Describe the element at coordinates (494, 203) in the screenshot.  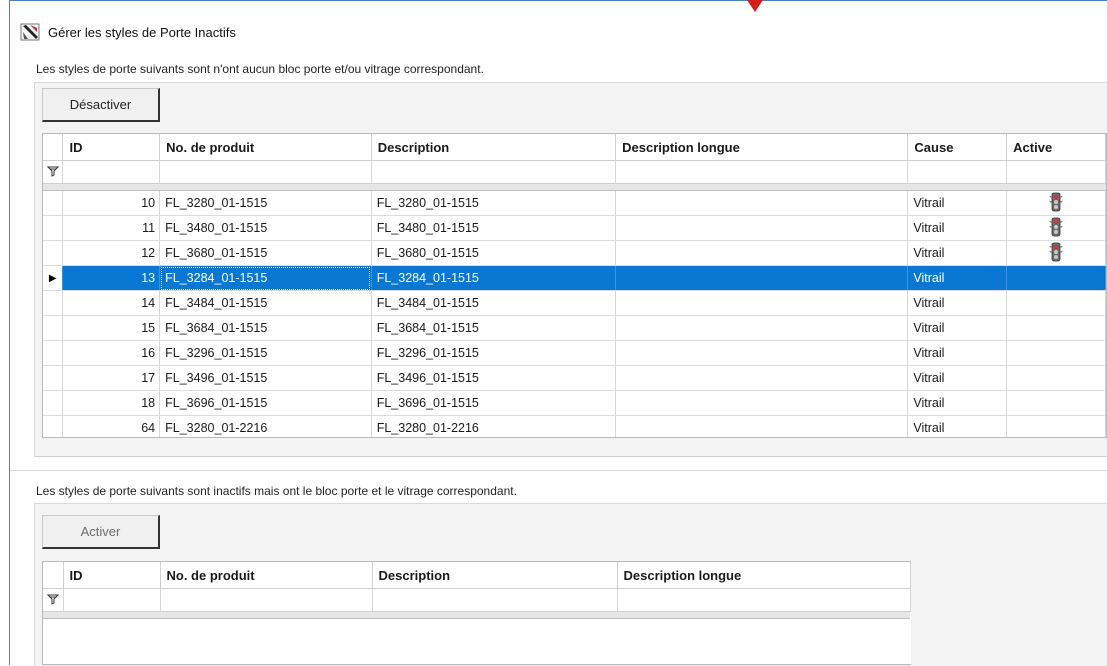
I see `cell-description: FL_3280_01-1515` at that location.